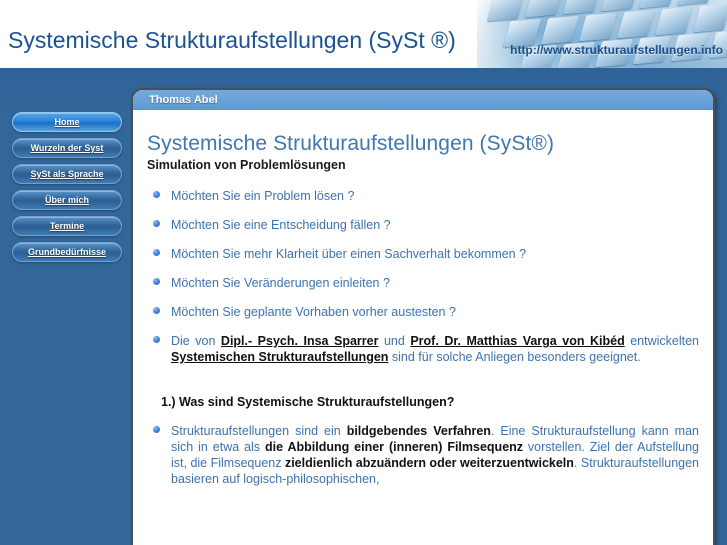  Describe the element at coordinates (602, 34) in the screenshot. I see `keyboard-photo` at that location.